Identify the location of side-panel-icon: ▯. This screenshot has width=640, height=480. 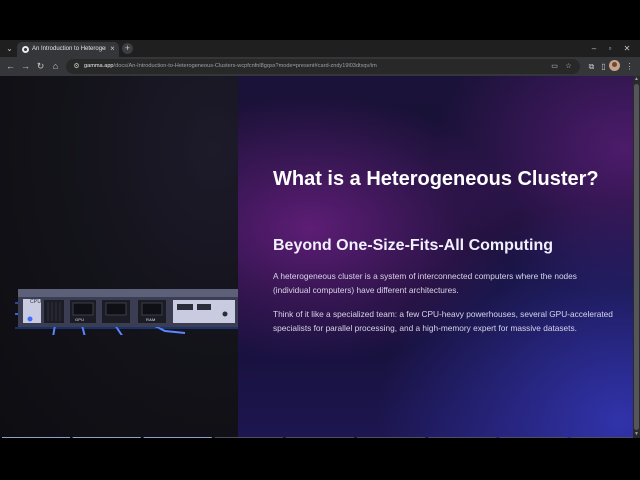
(603, 66).